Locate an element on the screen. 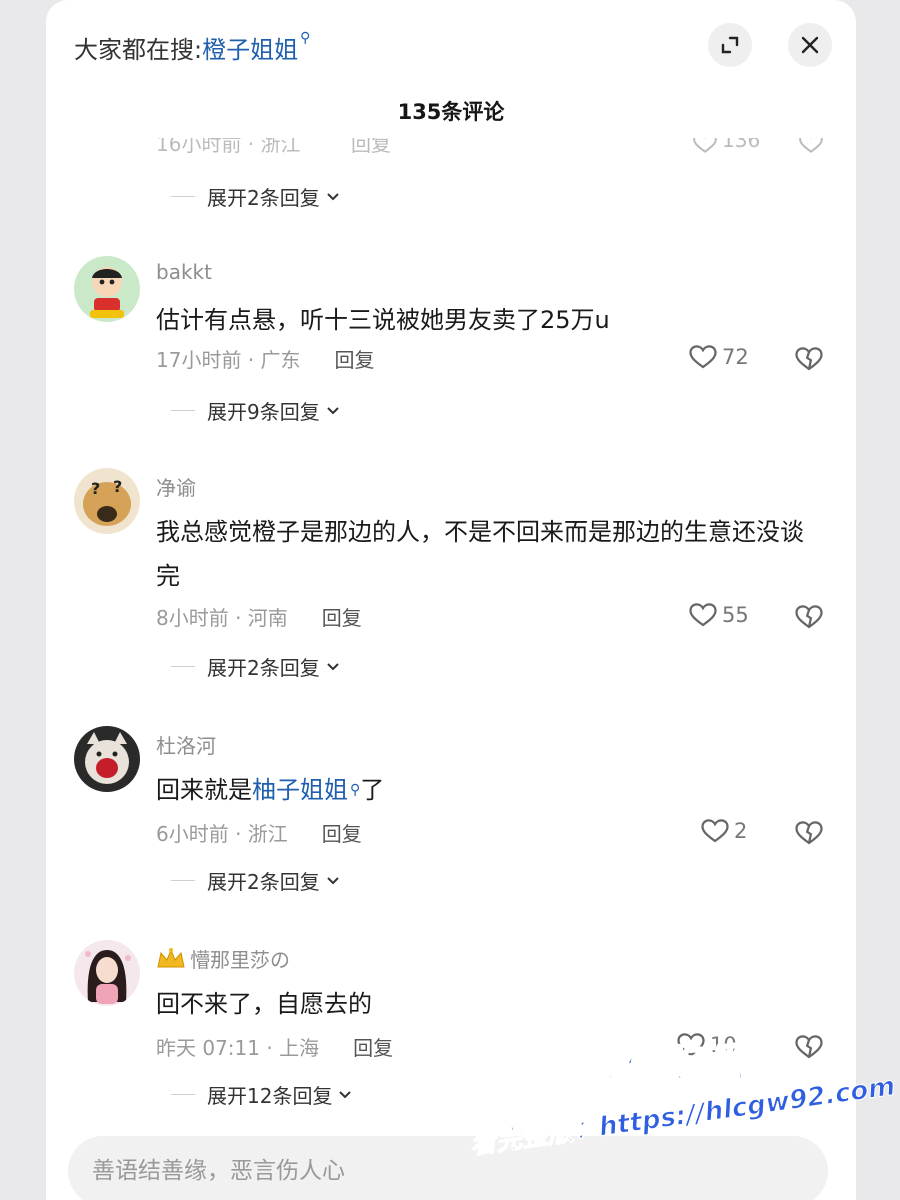  nickname: bakkt is located at coordinates (184, 272).